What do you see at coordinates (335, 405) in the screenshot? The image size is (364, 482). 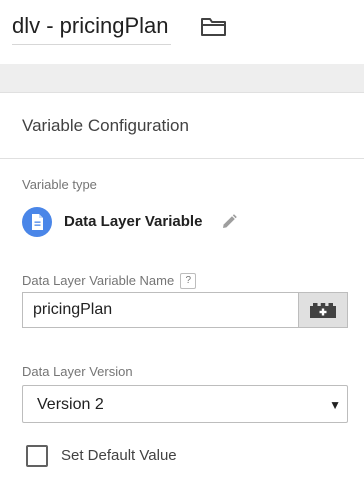 I see `triangle-down-icon: ▼` at bounding box center [335, 405].